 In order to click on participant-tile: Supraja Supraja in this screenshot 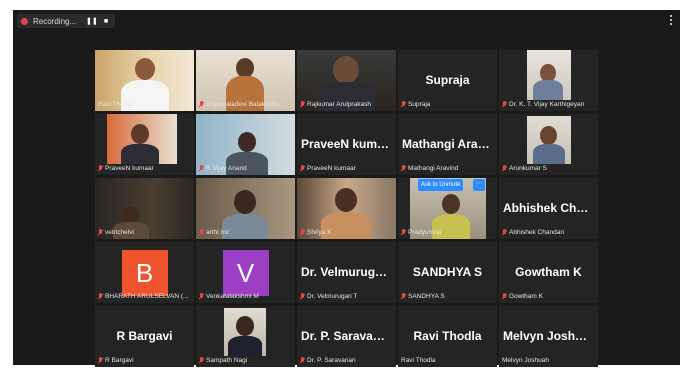, I will do `click(447, 80)`.